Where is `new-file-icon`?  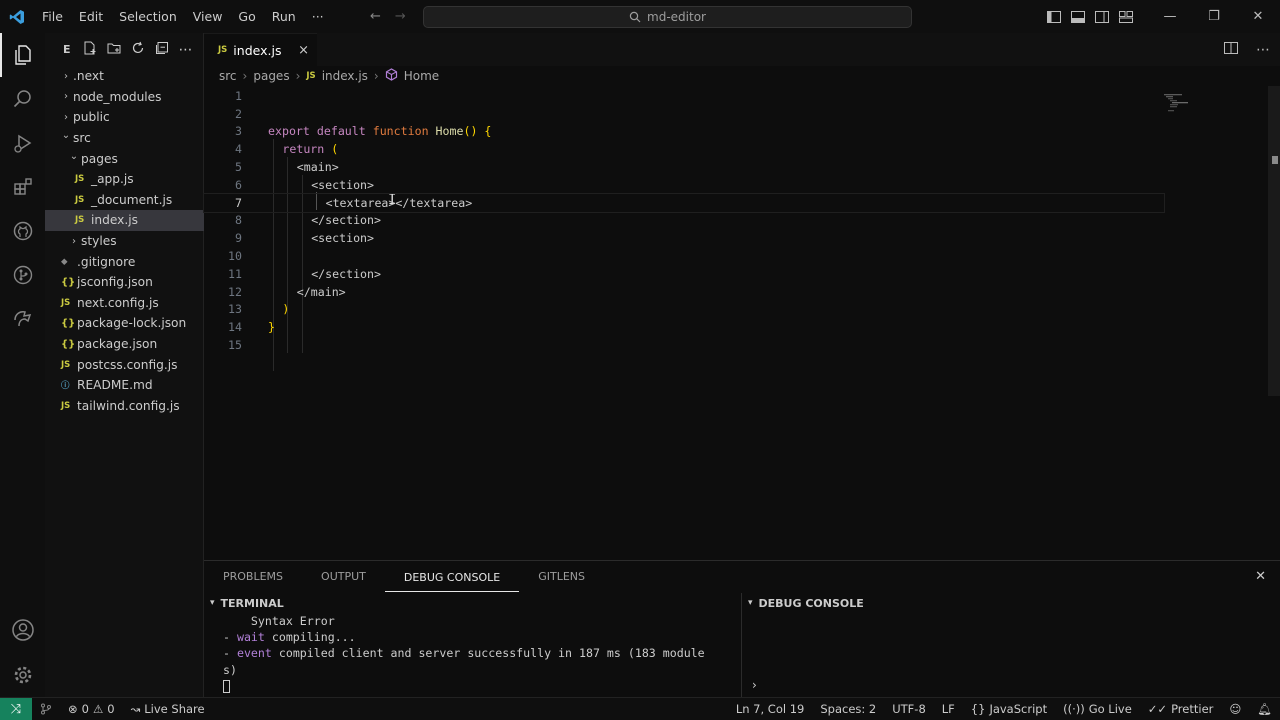
new-file-icon is located at coordinates (90, 49).